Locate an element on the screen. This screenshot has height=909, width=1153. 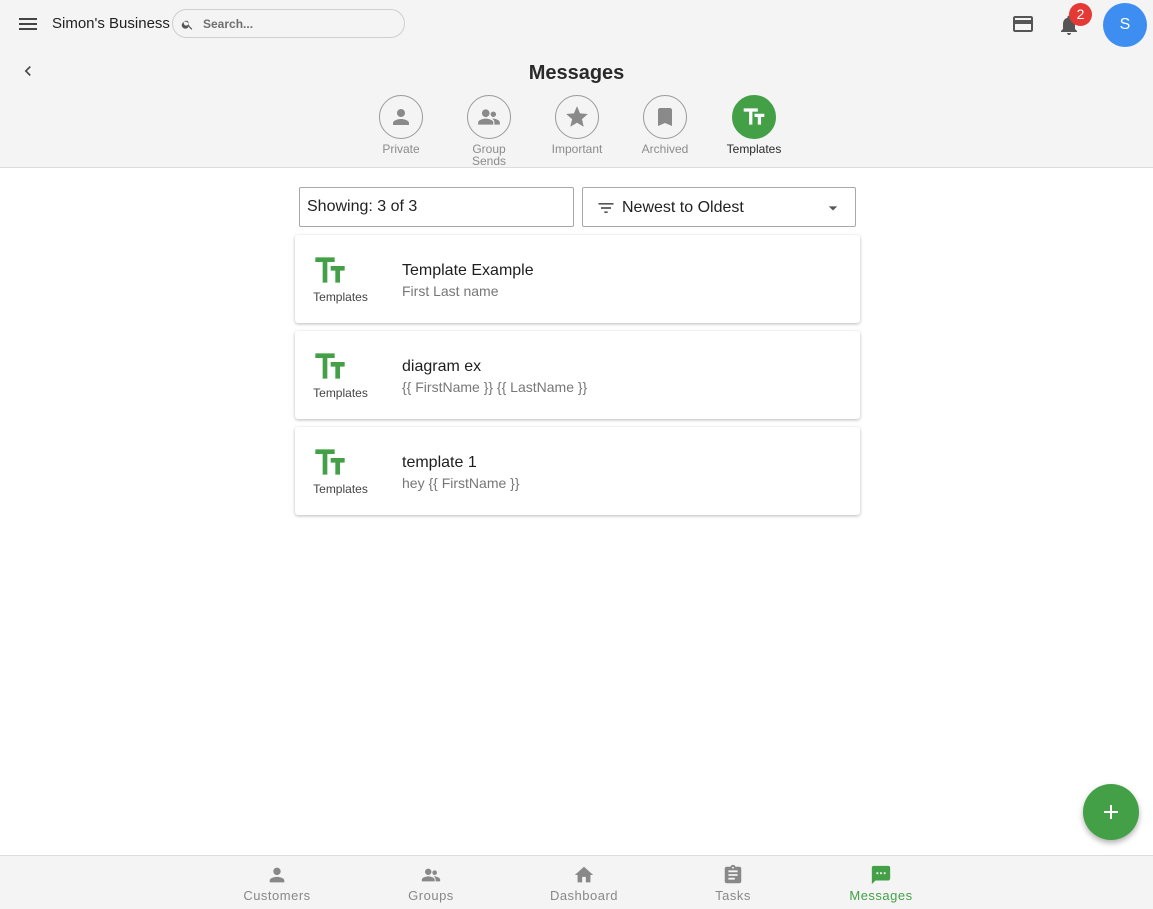
nav-tasks: Tasks is located at coordinates (733, 883).